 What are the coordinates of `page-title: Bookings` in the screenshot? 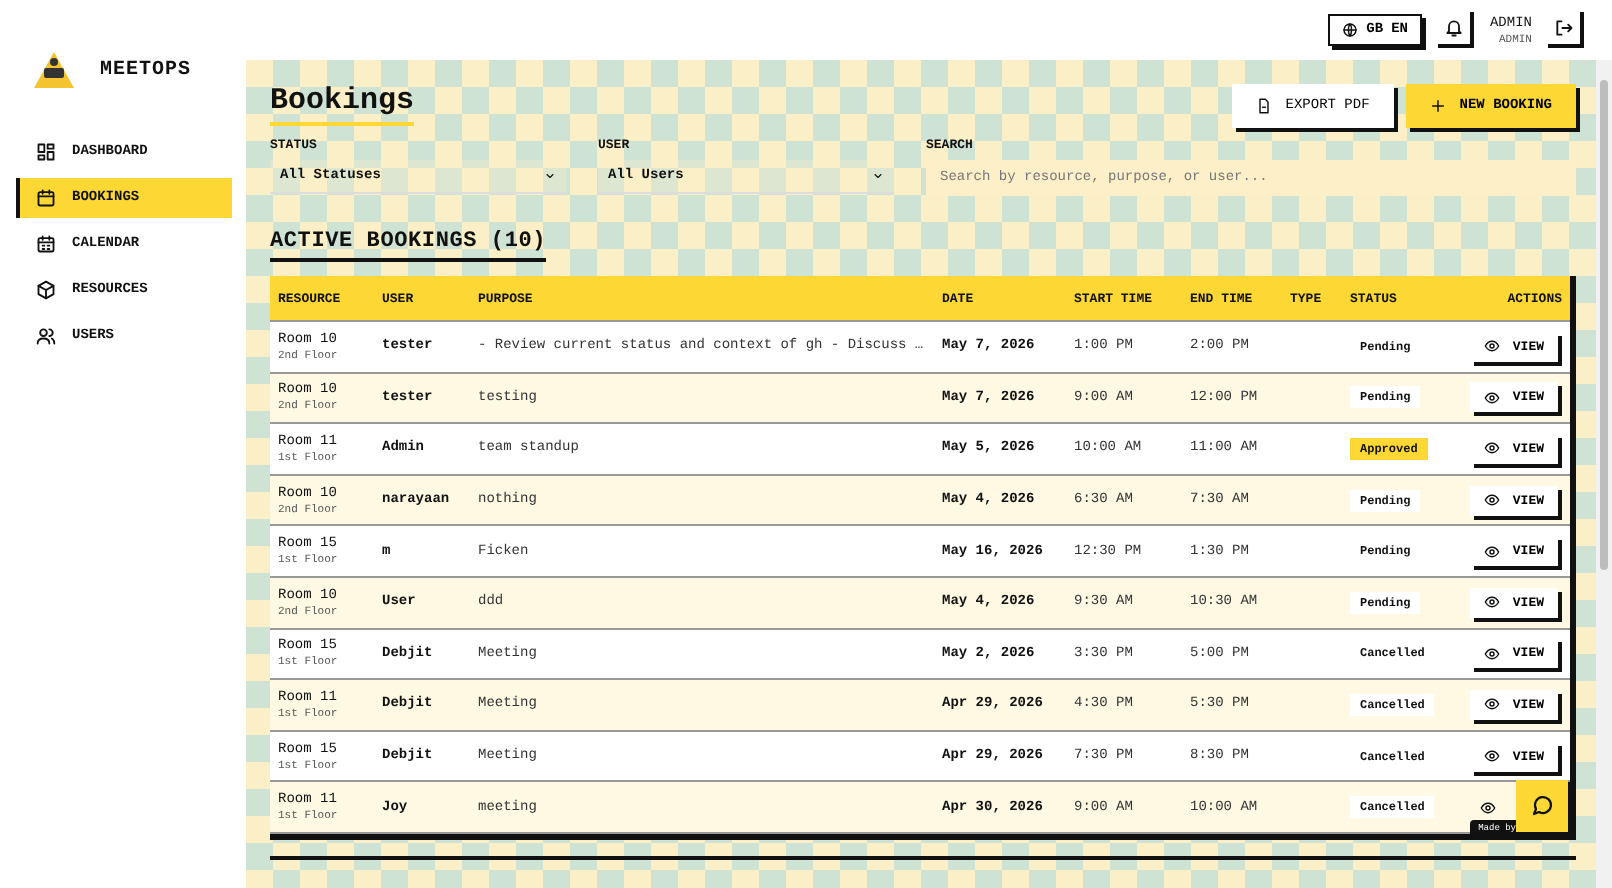 It's located at (342, 105).